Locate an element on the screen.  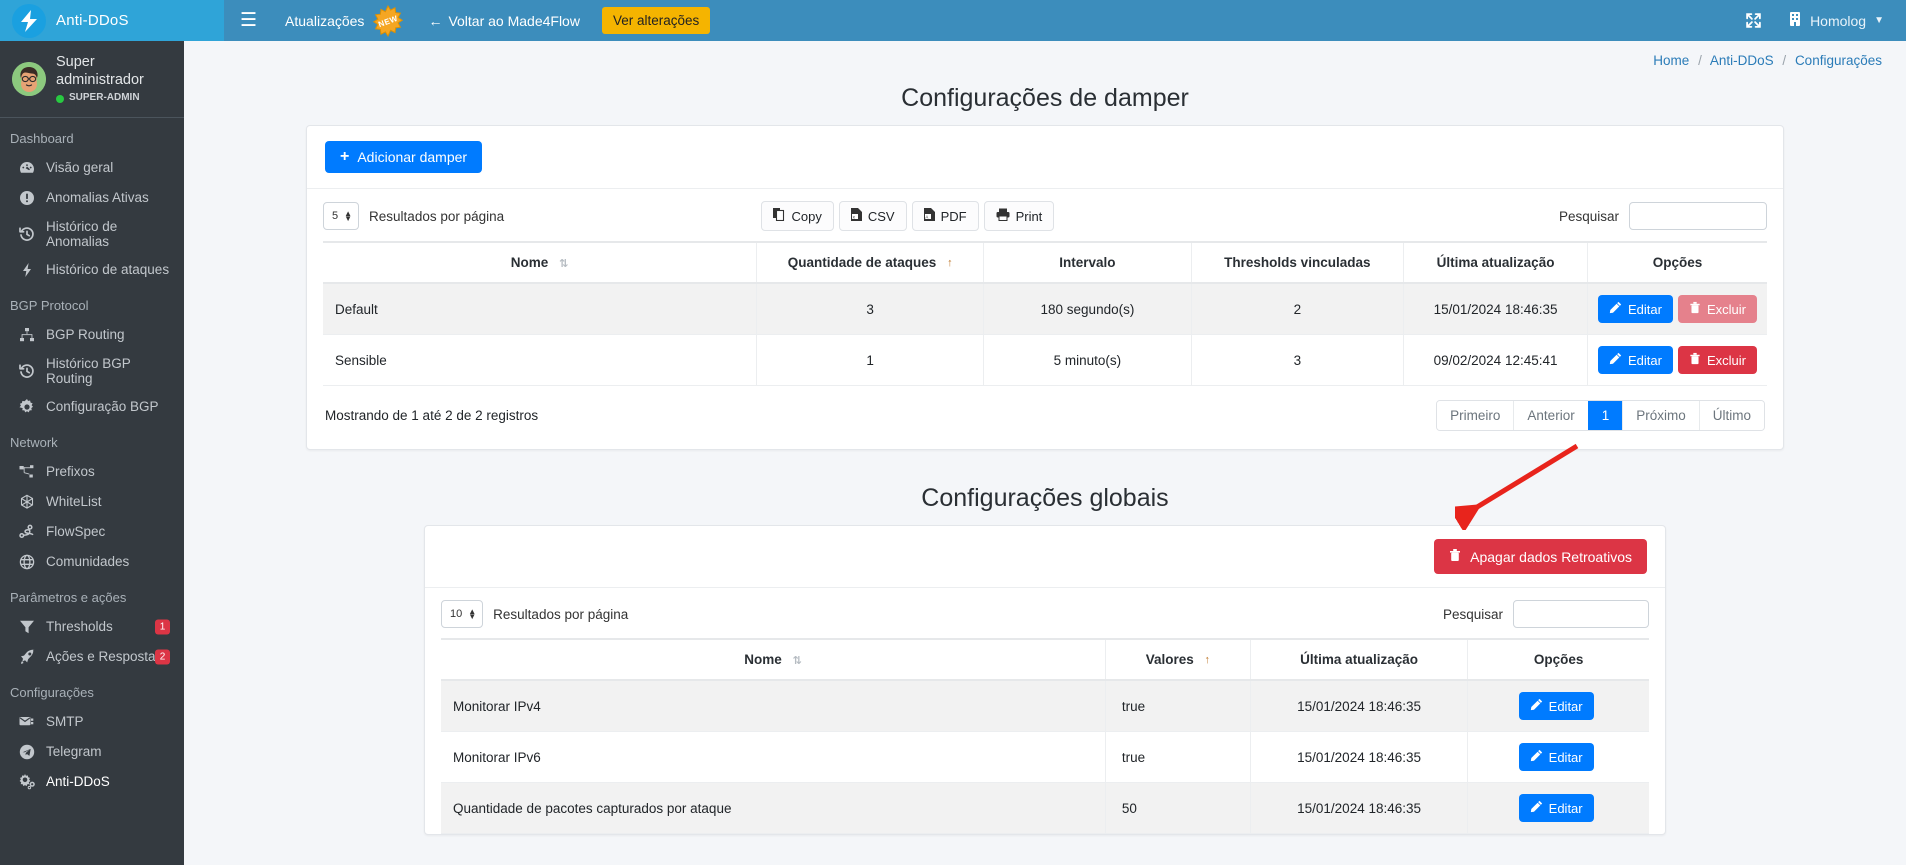
apagar-dados-retroativos-button: Apagar dados Retroativos is located at coordinates (1540, 556).